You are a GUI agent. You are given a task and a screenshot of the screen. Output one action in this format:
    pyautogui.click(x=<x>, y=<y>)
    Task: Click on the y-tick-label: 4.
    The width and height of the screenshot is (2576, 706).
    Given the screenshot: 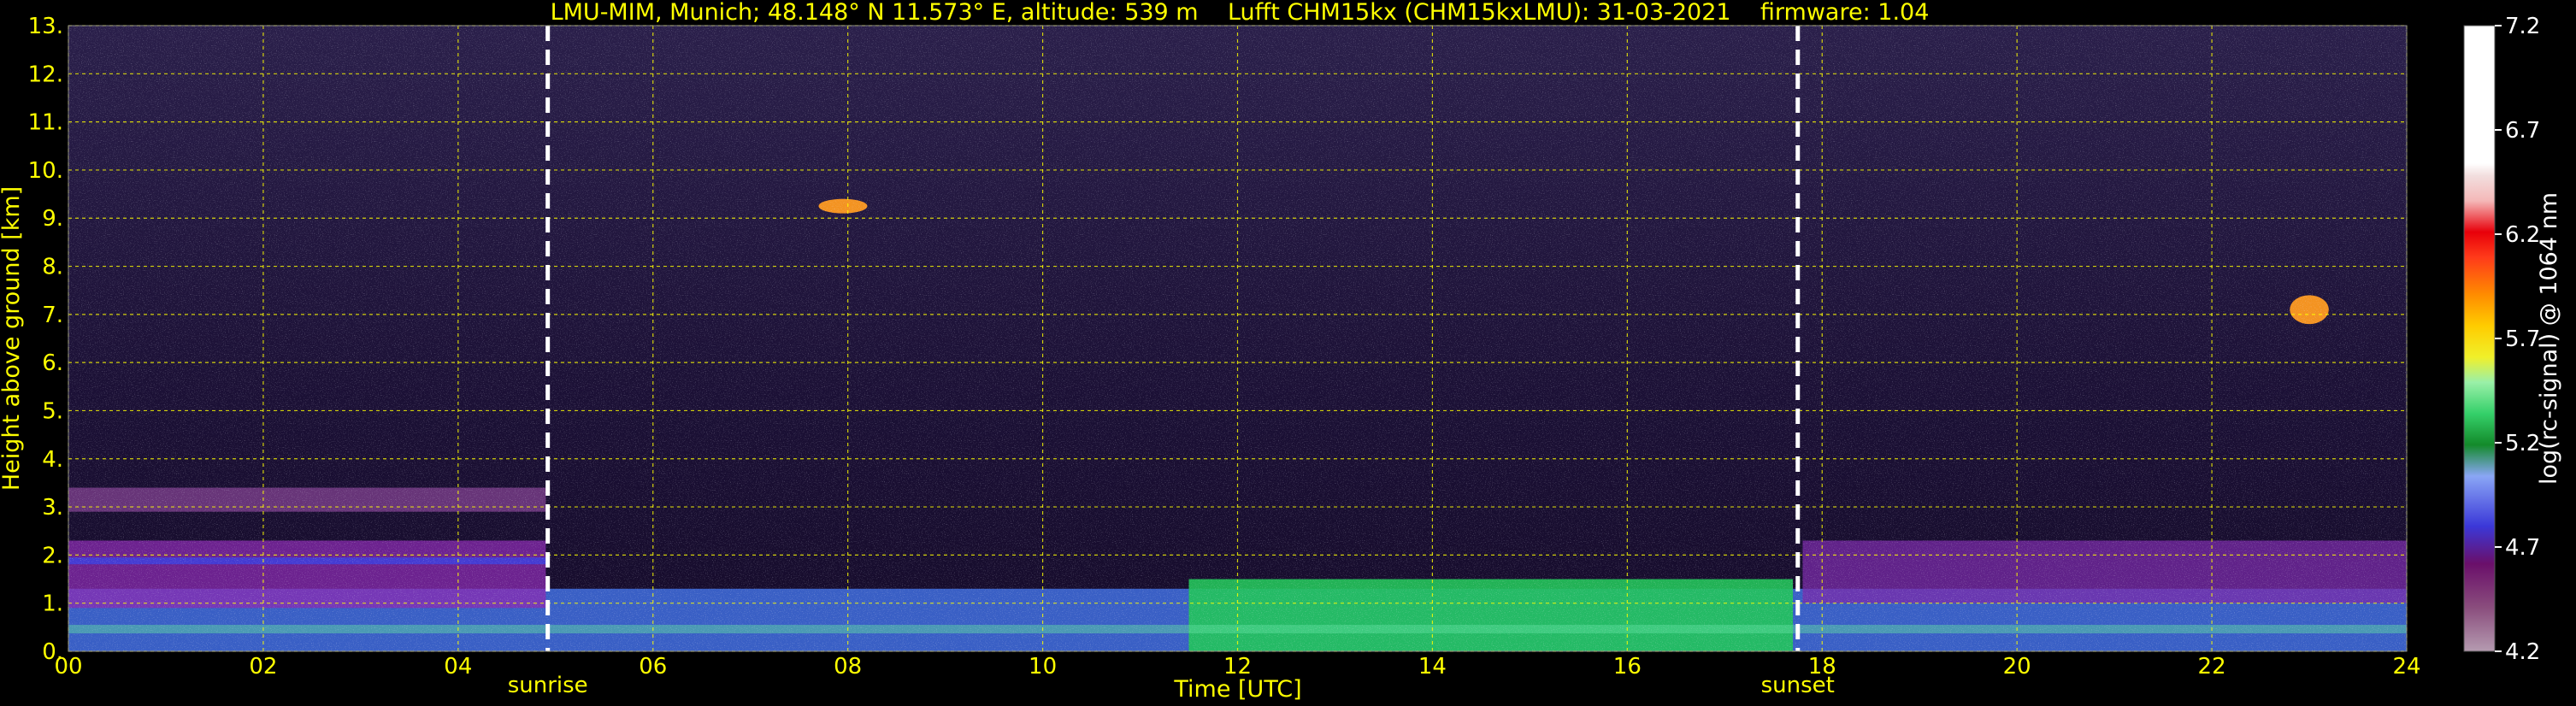 What is the action you would take?
    pyautogui.click(x=52, y=460)
    